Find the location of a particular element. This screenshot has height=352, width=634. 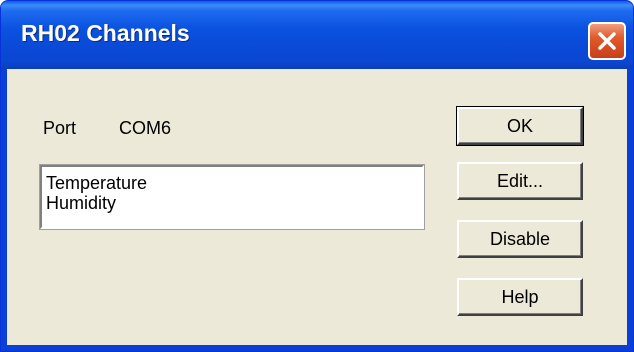

window-title: RH02 Channels is located at coordinates (105, 33).